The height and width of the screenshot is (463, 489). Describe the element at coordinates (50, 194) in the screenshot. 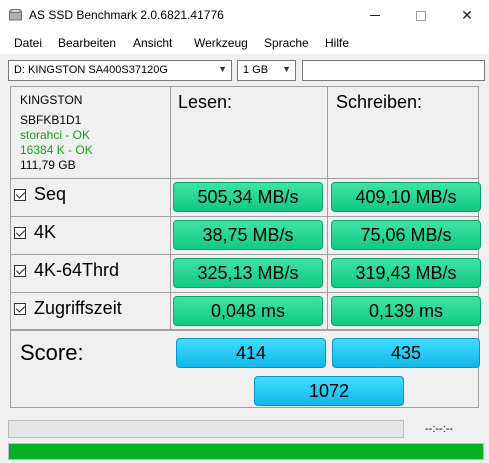

I see `test-label: Seq` at that location.